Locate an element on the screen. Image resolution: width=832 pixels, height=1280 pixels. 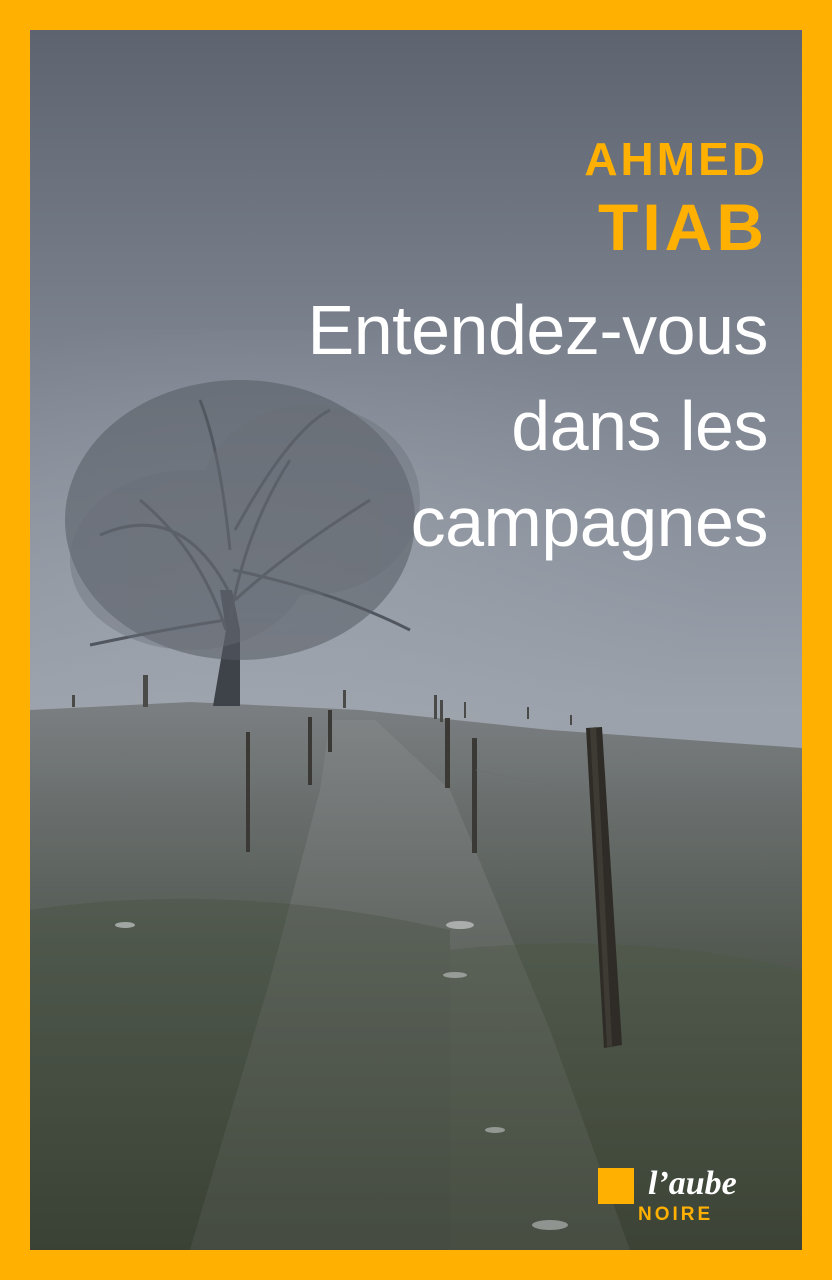
book-title-line: campagnes is located at coordinates (589, 522).